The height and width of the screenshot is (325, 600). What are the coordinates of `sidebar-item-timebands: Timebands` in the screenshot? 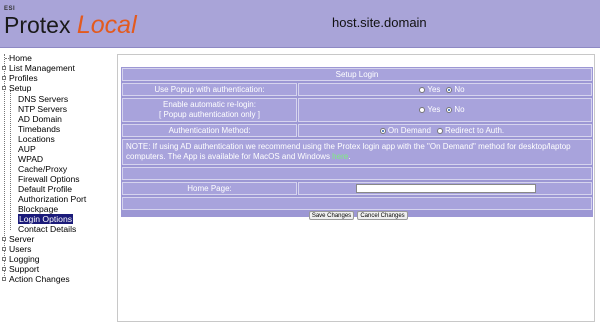 It's located at (39, 129).